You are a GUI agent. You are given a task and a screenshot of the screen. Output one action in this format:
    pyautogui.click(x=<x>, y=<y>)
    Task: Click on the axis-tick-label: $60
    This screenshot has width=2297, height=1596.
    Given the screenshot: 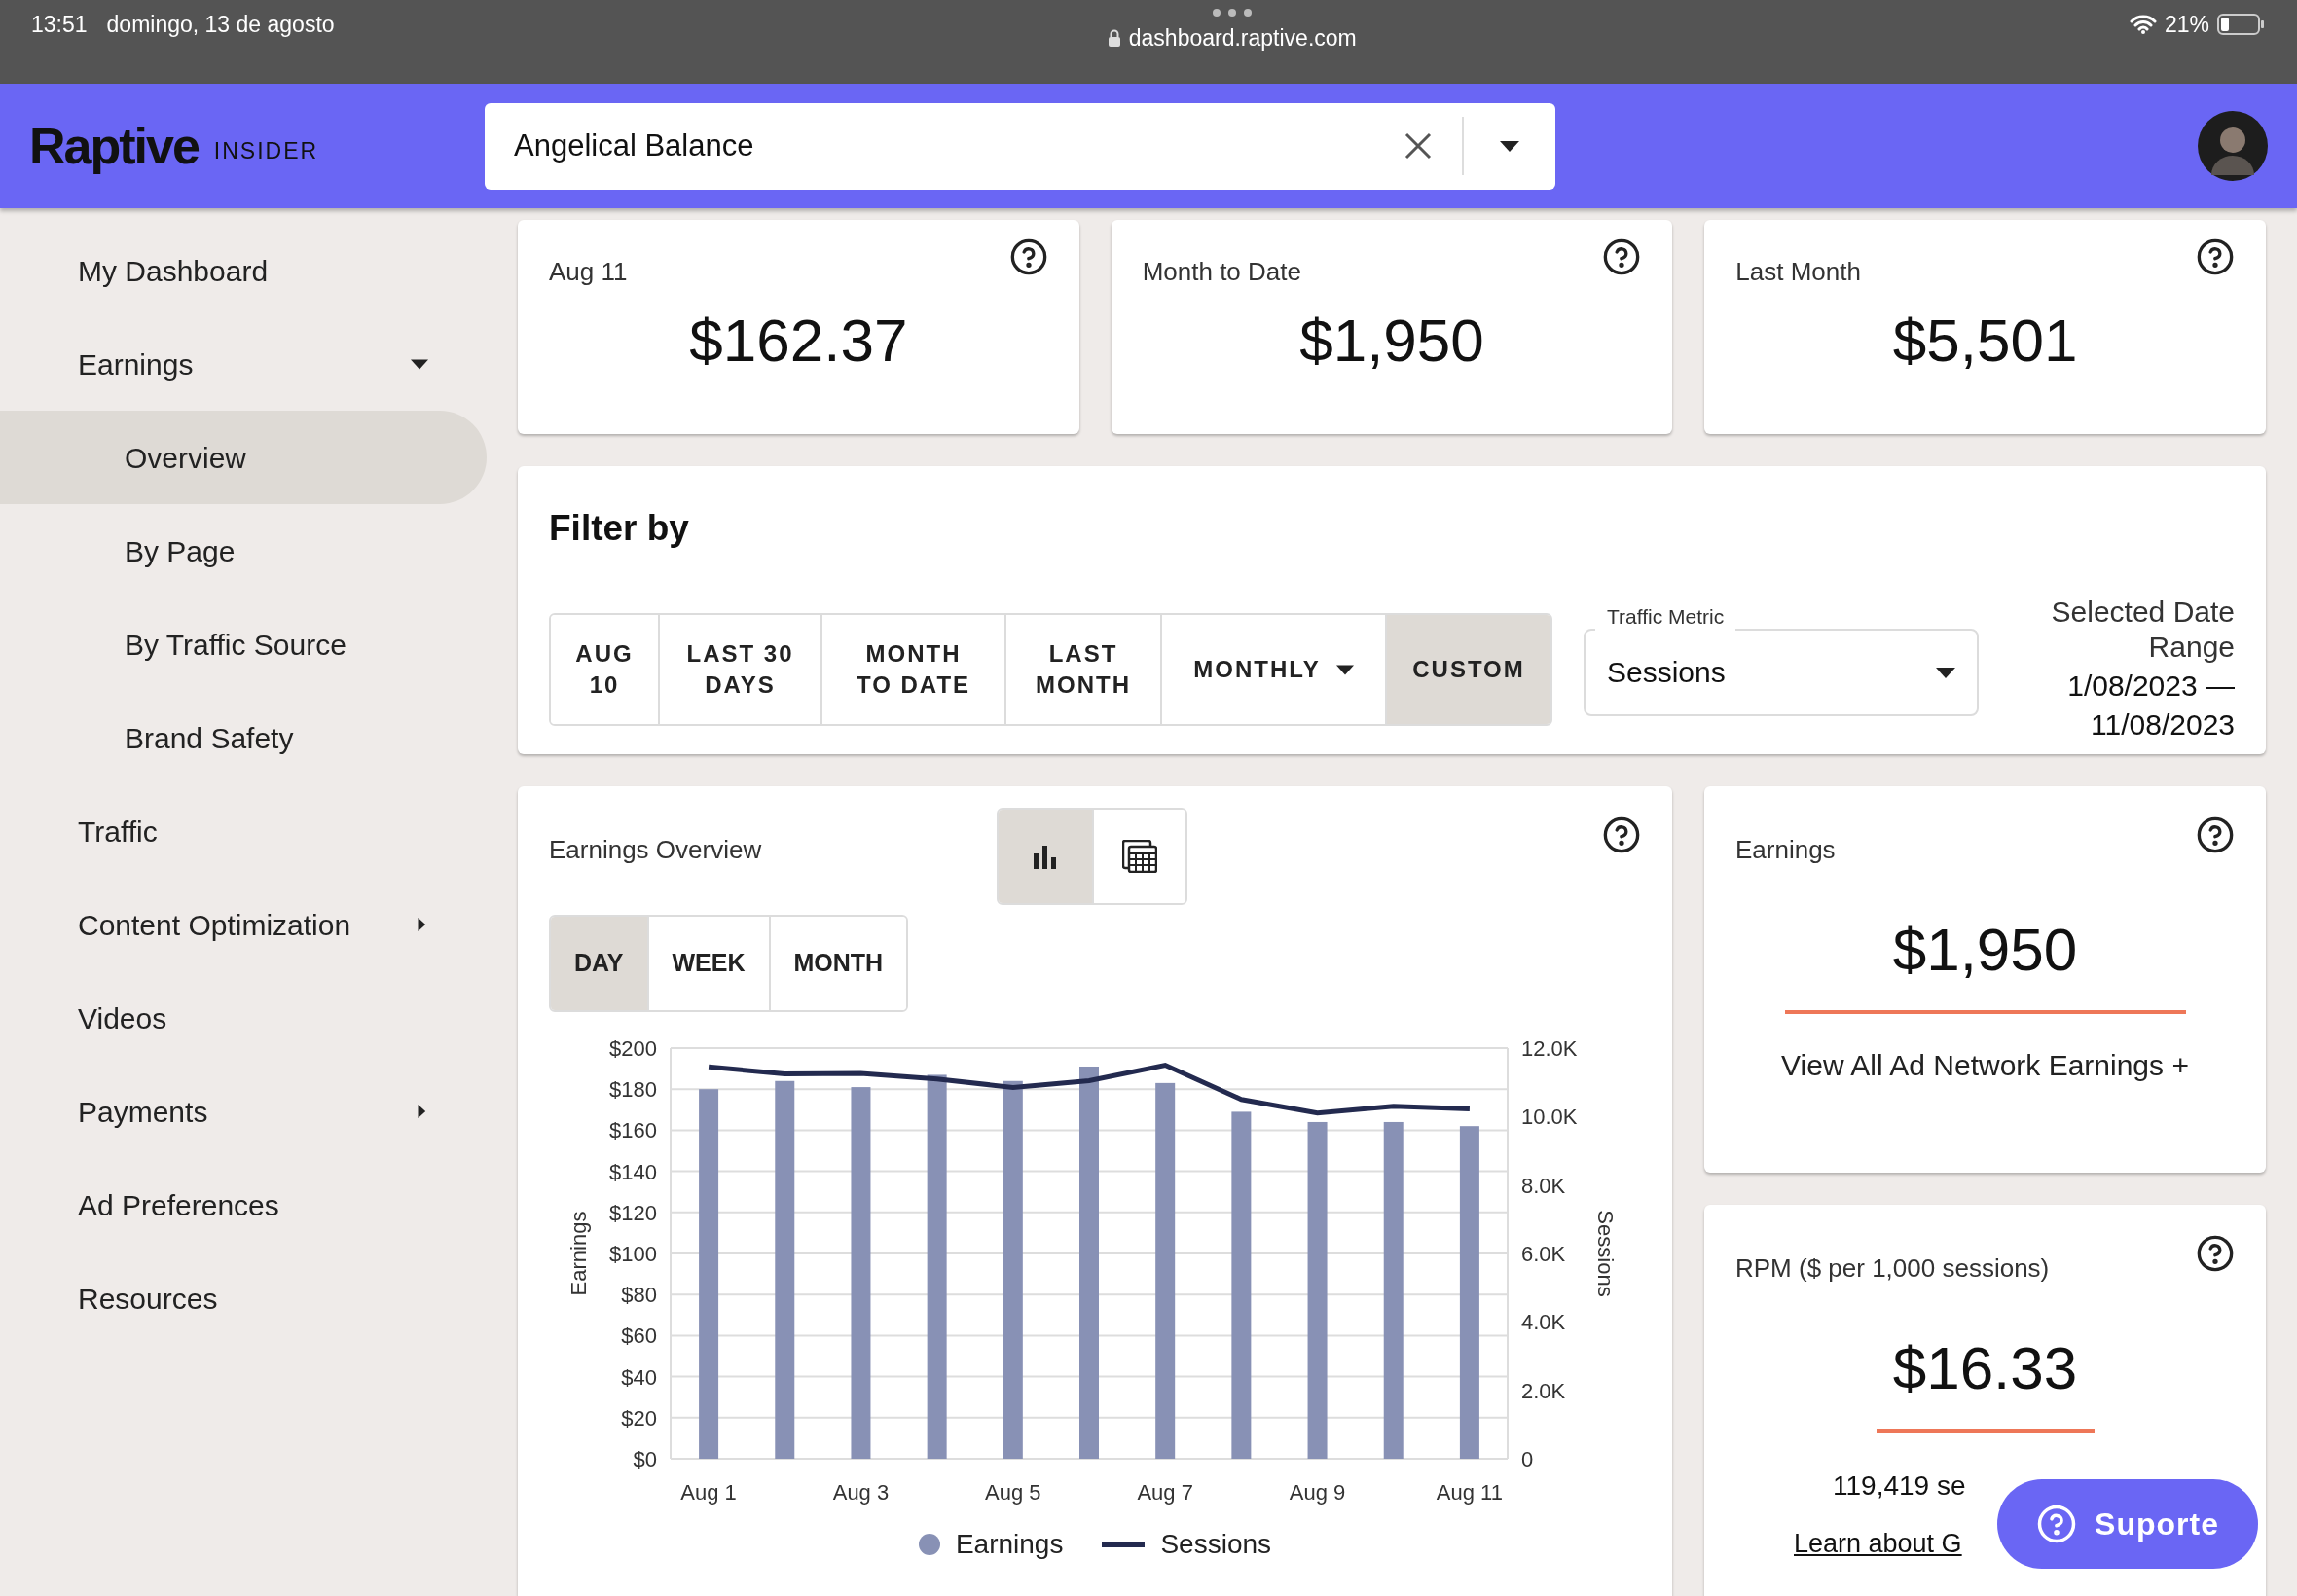 What is the action you would take?
    pyautogui.click(x=639, y=1336)
    